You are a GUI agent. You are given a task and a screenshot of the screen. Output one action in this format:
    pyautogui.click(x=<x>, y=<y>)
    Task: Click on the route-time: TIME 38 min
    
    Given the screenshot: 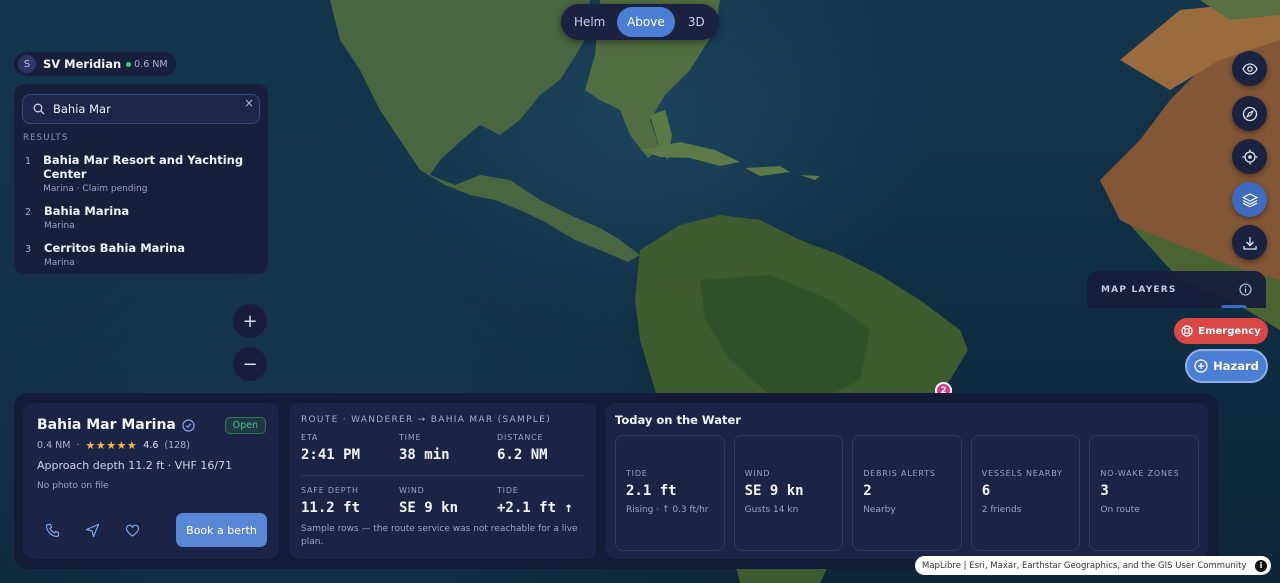 What is the action you would take?
    pyautogui.click(x=448, y=448)
    